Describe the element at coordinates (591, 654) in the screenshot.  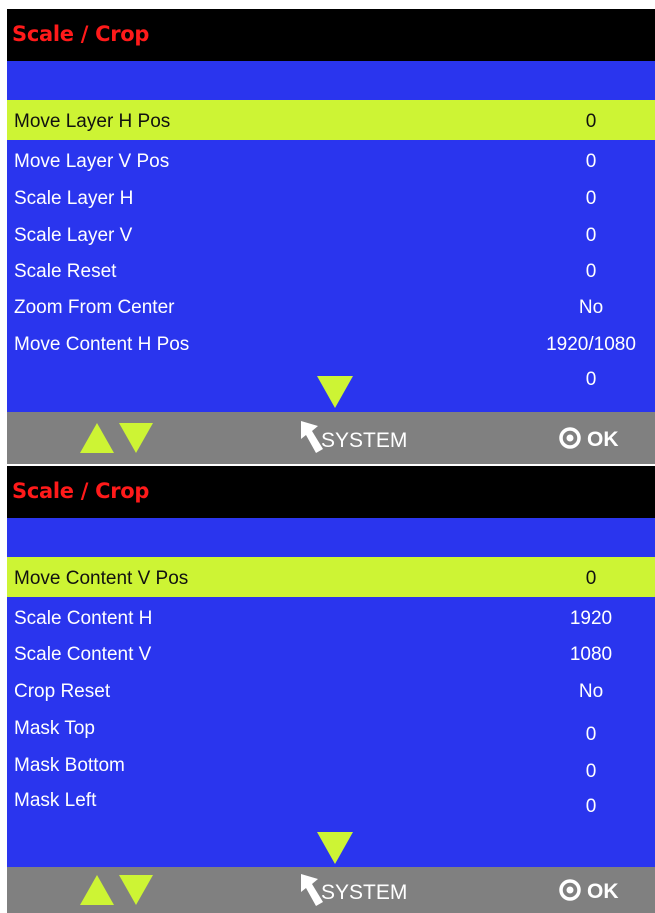
I see `menu-item-value: 1080` at that location.